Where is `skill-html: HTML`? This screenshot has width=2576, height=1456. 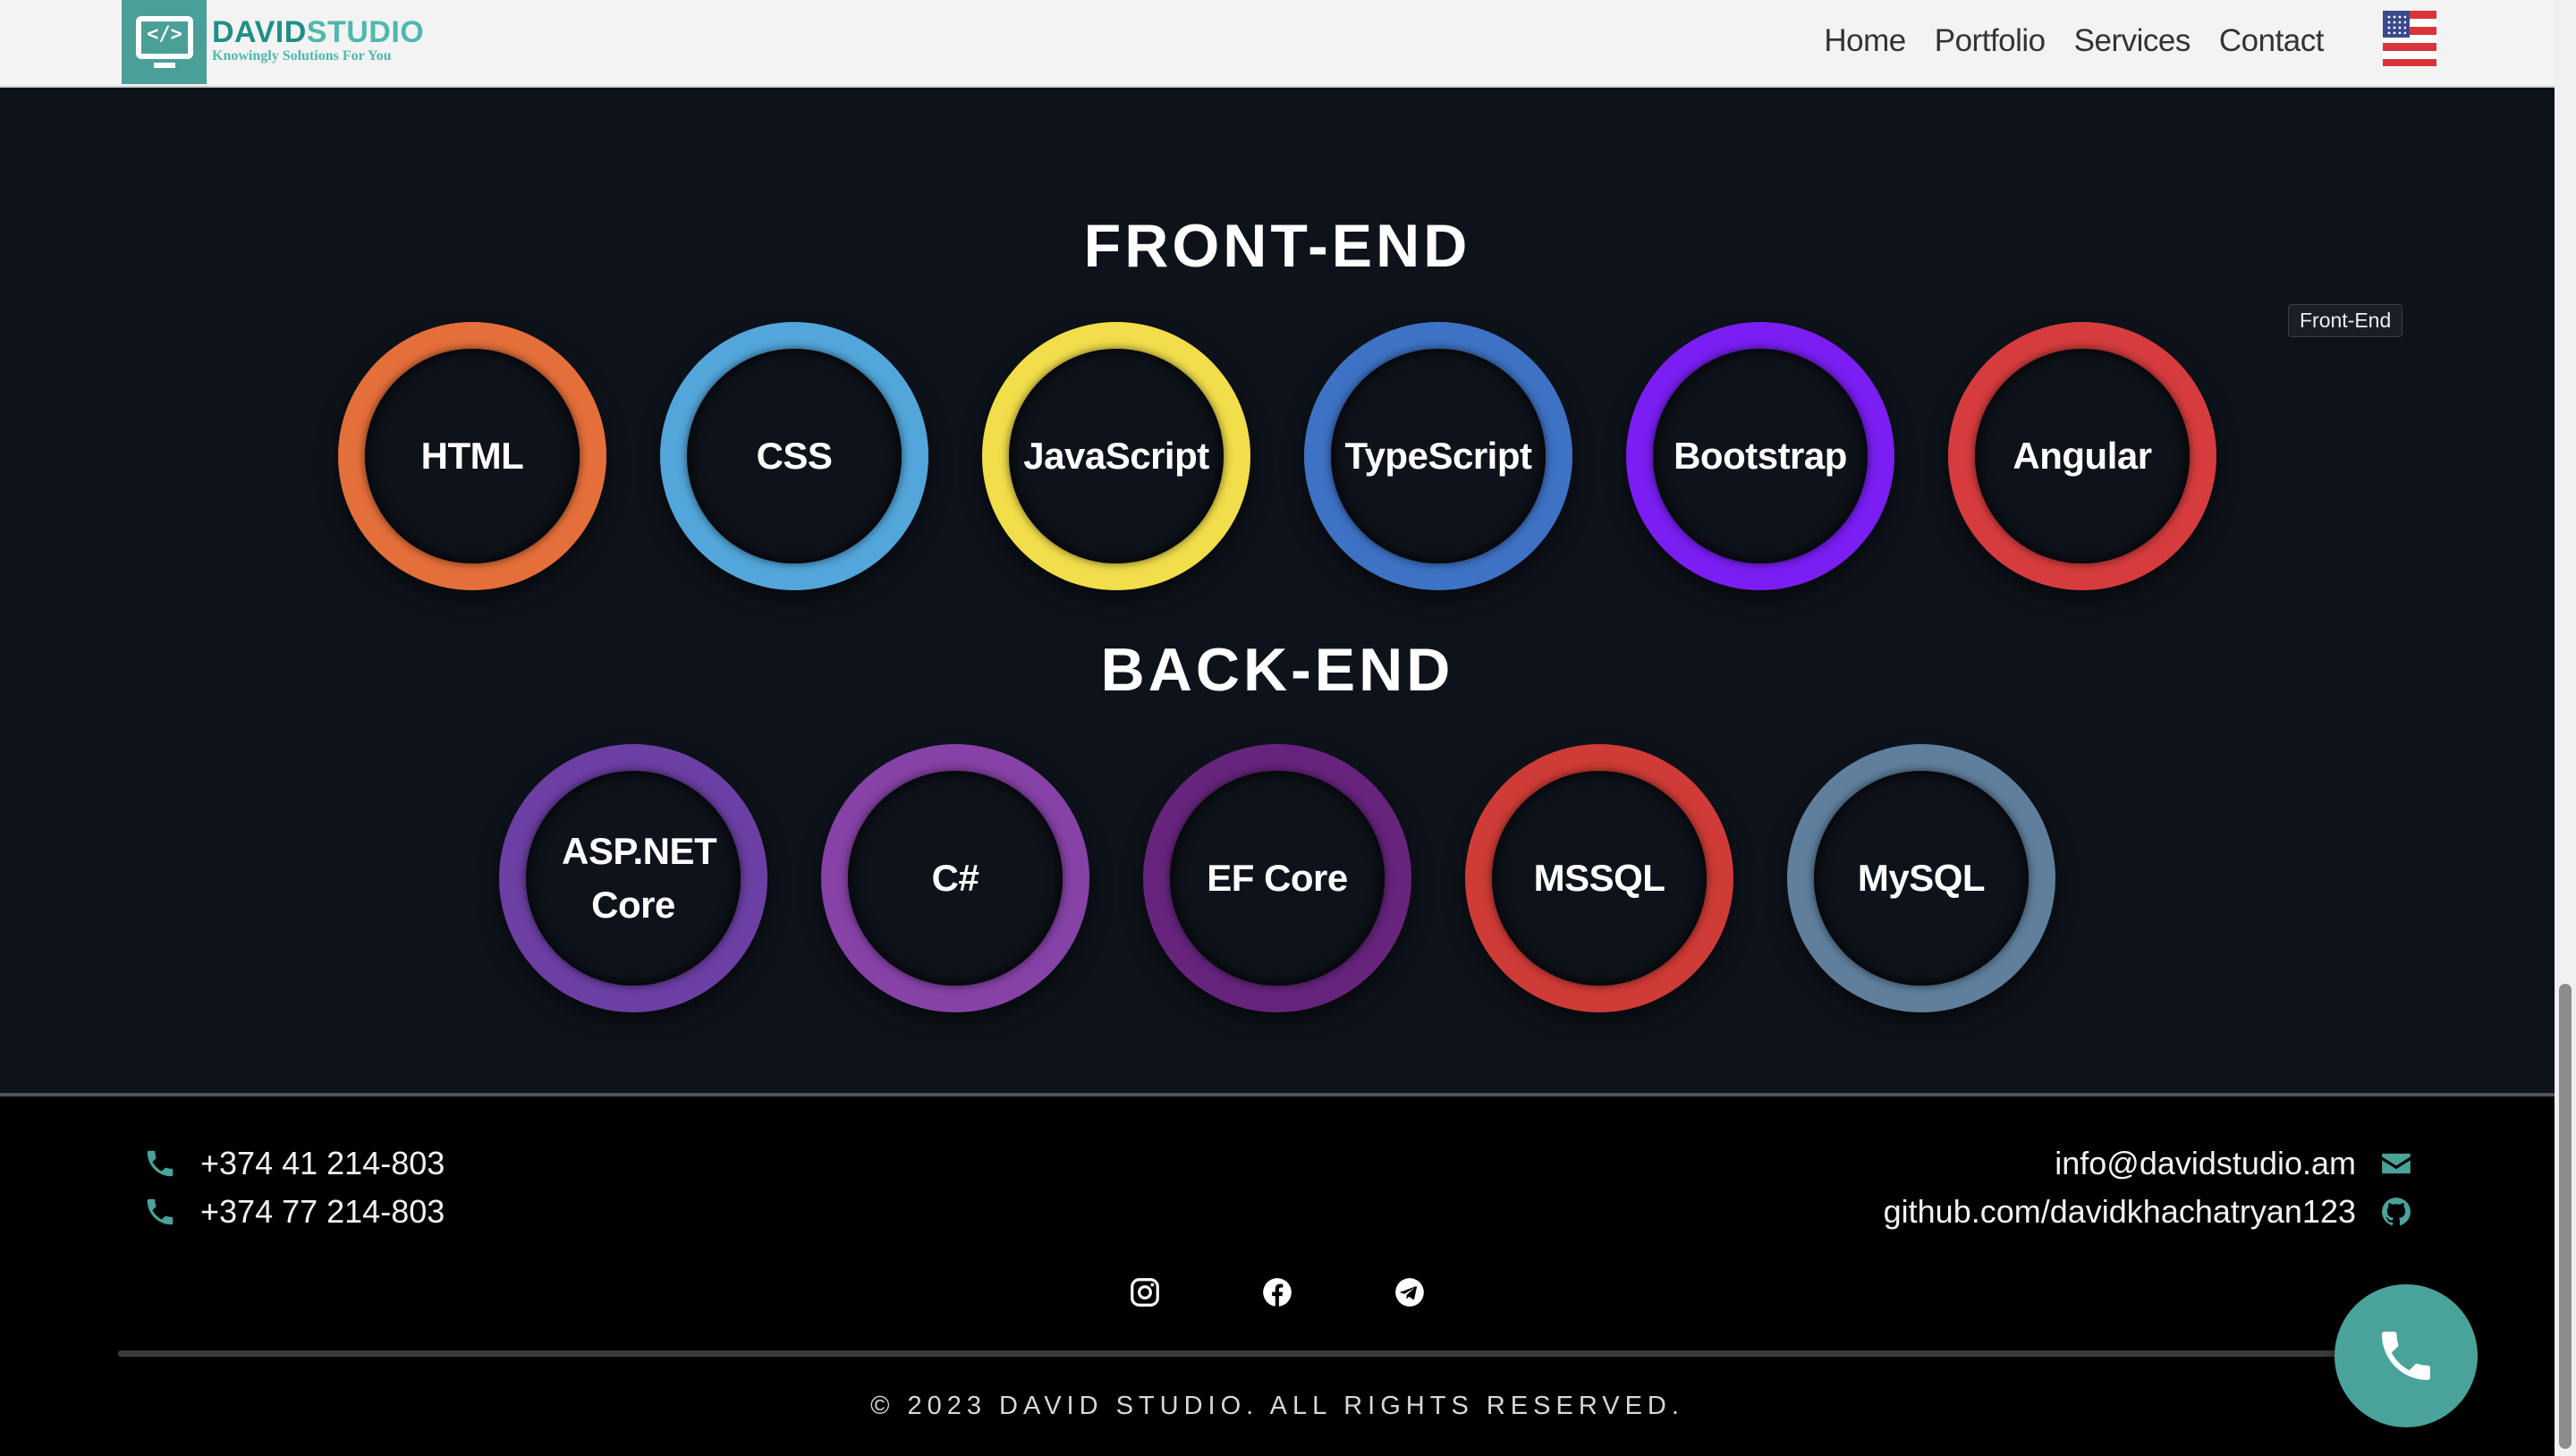 skill-html: HTML is located at coordinates (472, 456).